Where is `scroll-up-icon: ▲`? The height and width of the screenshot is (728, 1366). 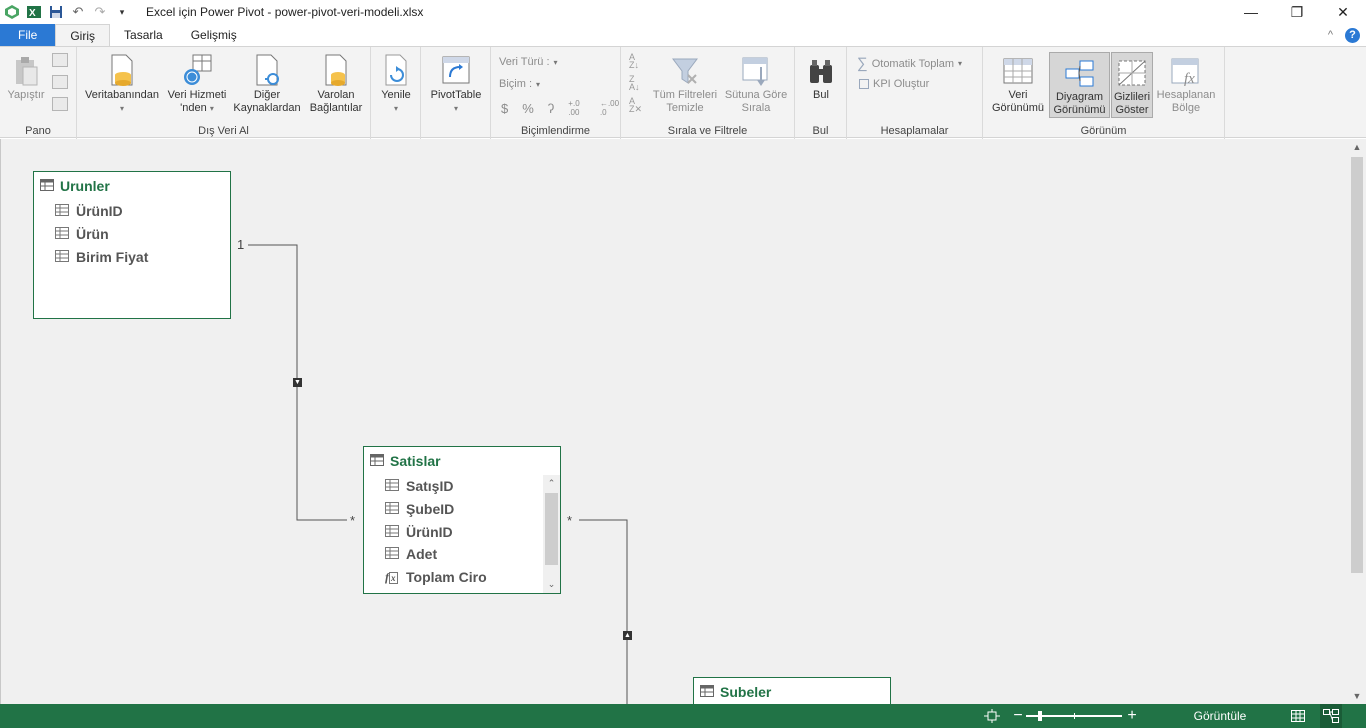
scroll-up-icon: ▲ is located at coordinates (1357, 147).